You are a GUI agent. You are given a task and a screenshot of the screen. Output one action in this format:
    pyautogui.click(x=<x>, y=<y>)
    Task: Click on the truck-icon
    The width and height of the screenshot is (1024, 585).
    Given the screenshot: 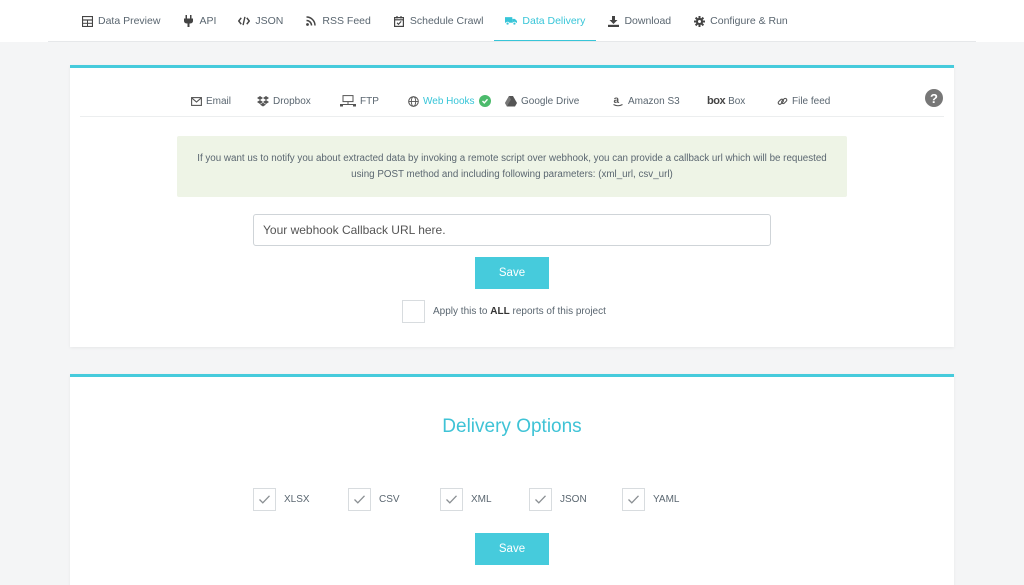 What is the action you would take?
    pyautogui.click(x=511, y=21)
    